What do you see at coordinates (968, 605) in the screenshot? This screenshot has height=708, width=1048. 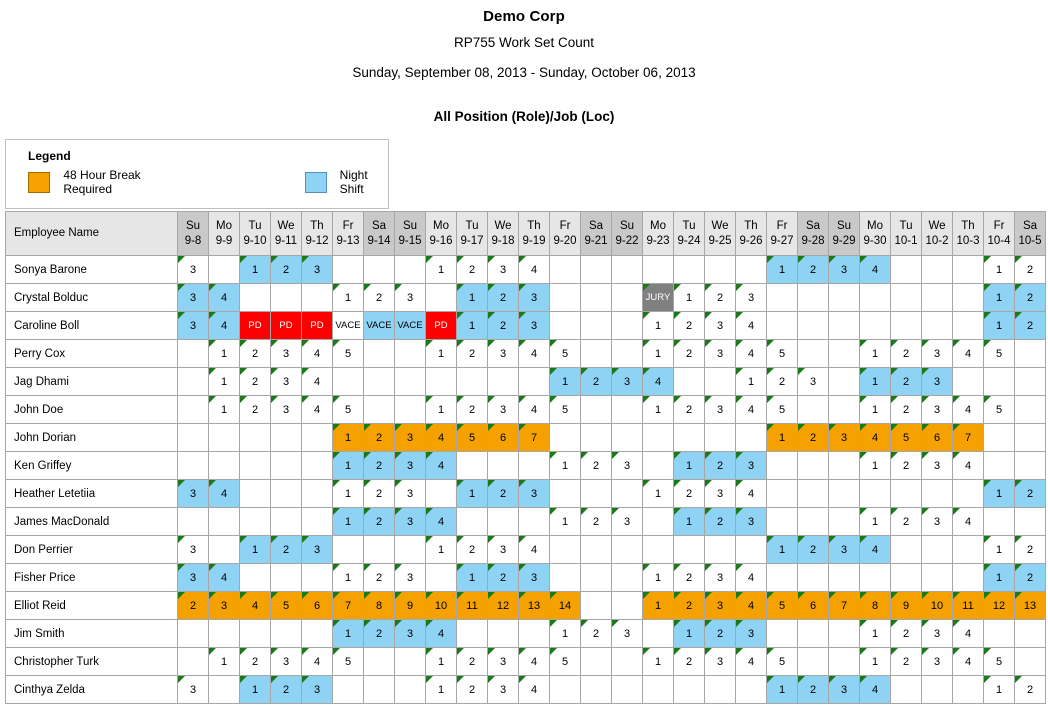 I see `shift-count-cell: 11` at bounding box center [968, 605].